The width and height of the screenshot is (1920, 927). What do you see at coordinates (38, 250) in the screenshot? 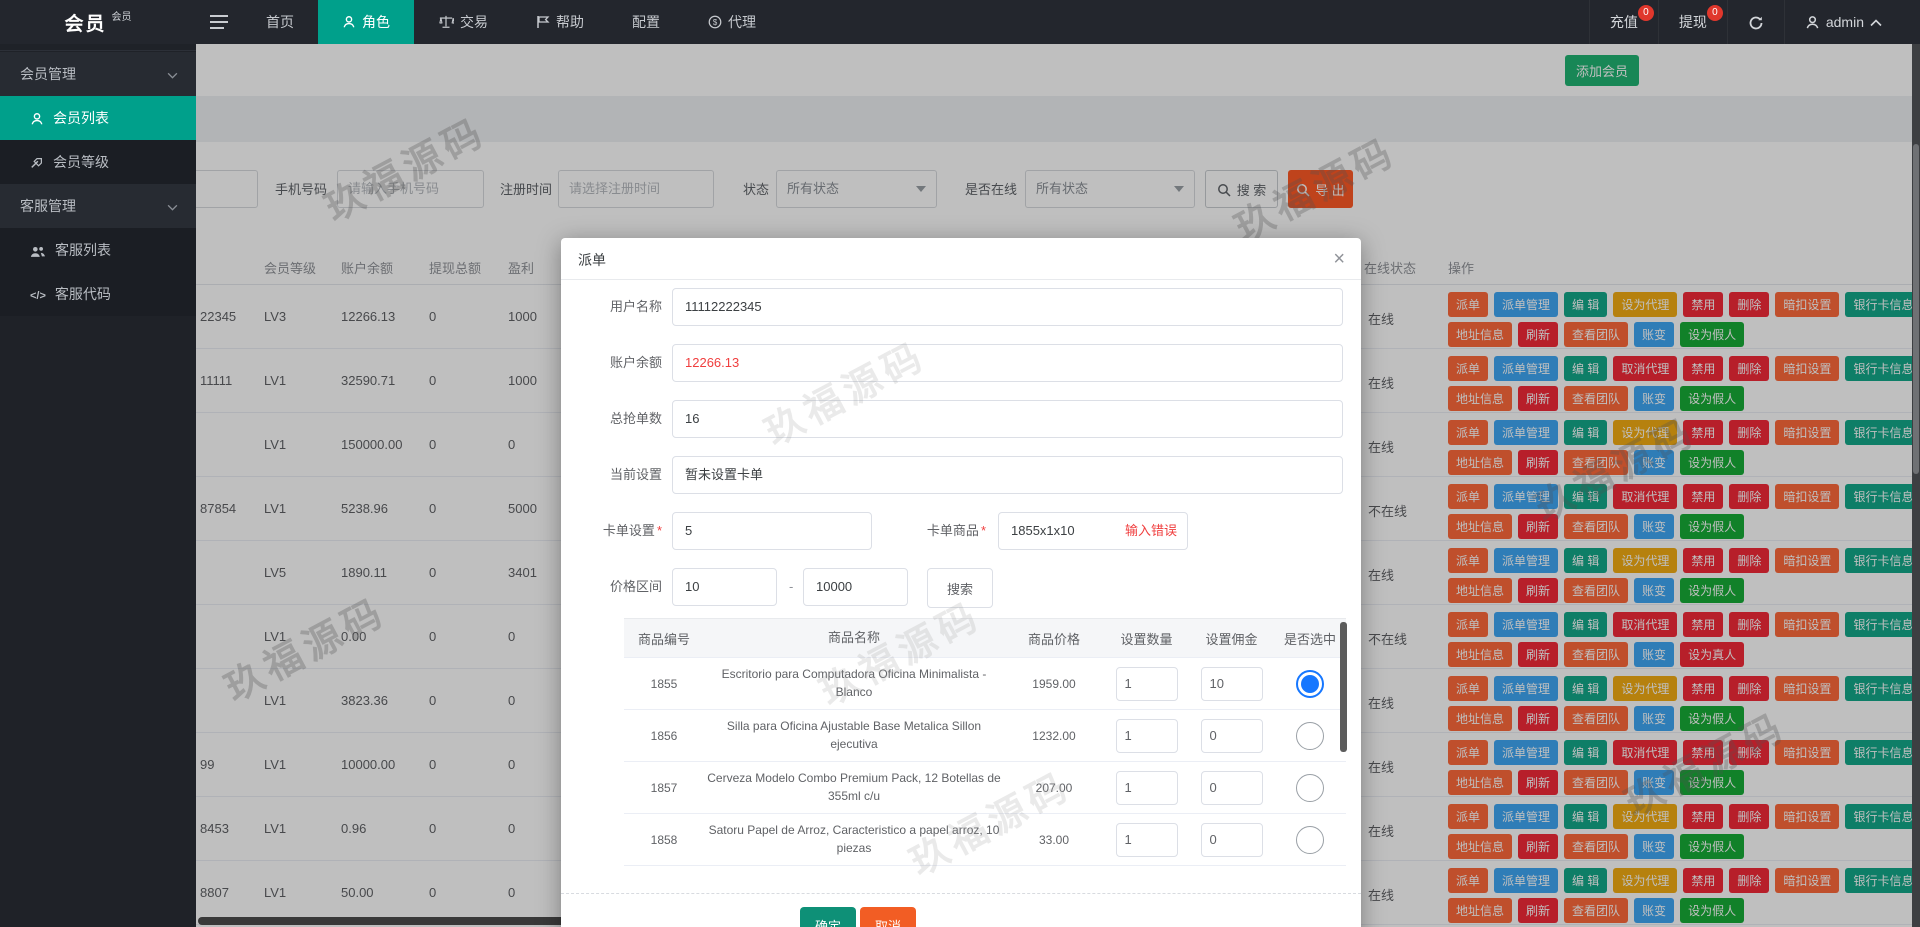
I see `users-icon` at bounding box center [38, 250].